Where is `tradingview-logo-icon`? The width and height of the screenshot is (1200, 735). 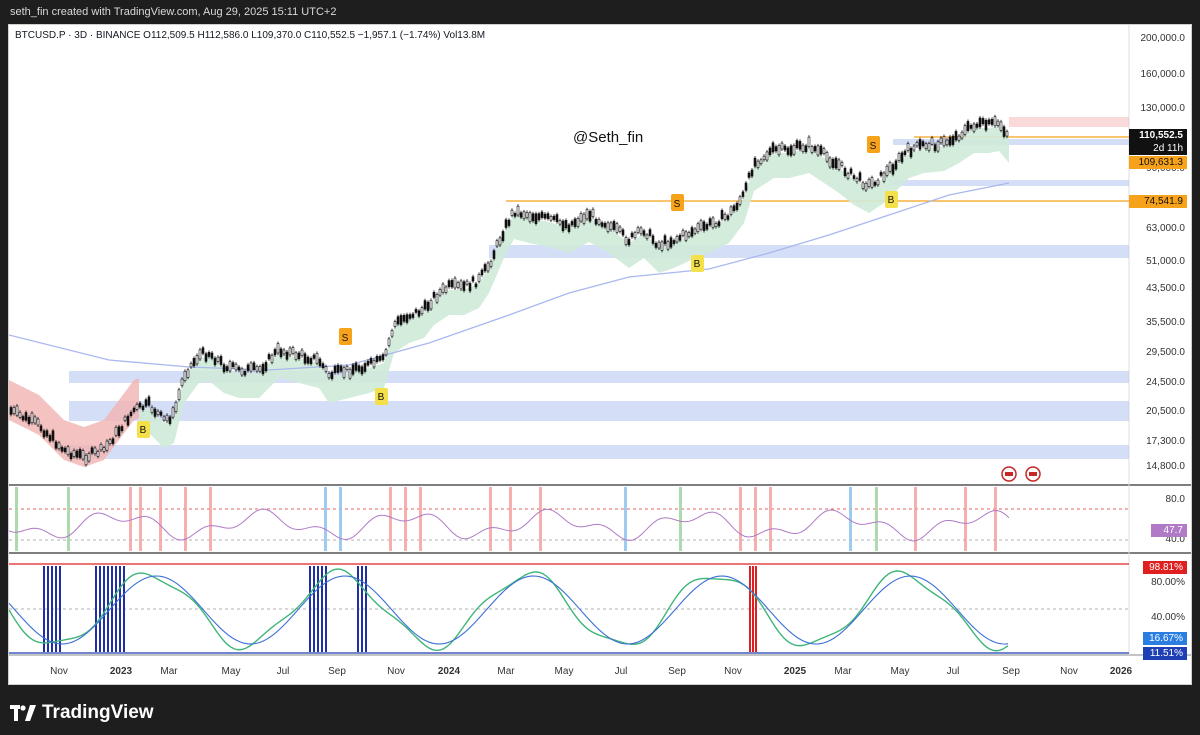
tradingview-logo-icon is located at coordinates (23, 713).